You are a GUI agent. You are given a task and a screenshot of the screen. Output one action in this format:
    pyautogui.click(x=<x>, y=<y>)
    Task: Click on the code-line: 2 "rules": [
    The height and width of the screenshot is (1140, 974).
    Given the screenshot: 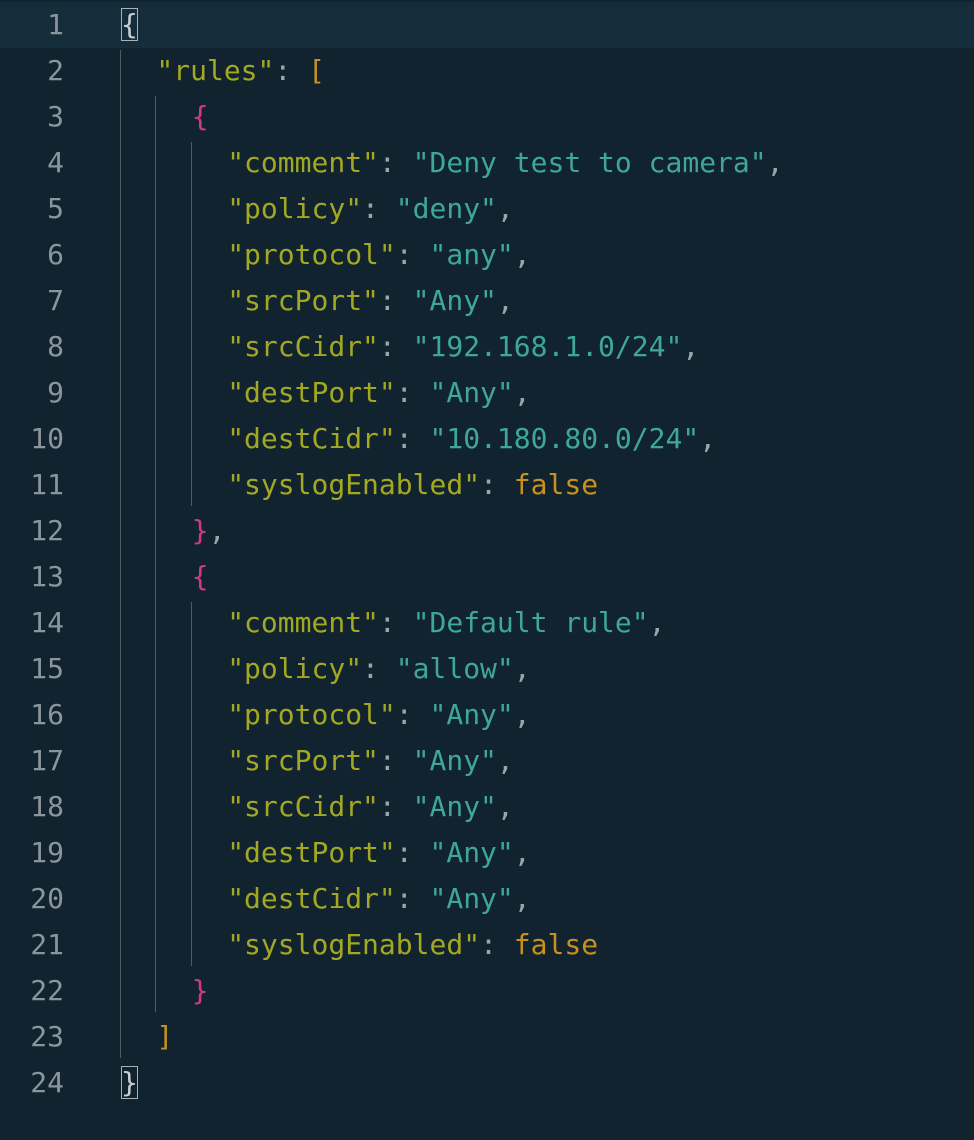 What is the action you would take?
    pyautogui.click(x=487, y=71)
    